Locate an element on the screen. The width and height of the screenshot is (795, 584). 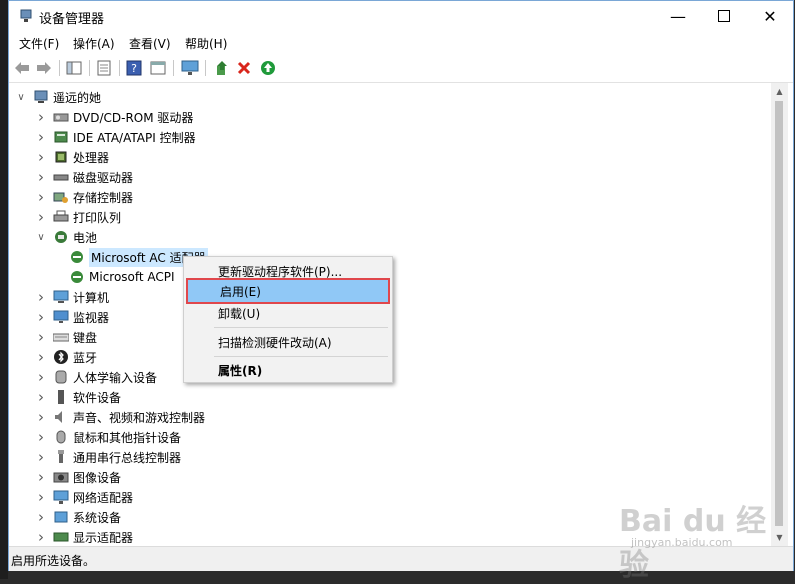
tree-item-label: 鼠标和其他指针设备 is located at coordinates (127, 437).